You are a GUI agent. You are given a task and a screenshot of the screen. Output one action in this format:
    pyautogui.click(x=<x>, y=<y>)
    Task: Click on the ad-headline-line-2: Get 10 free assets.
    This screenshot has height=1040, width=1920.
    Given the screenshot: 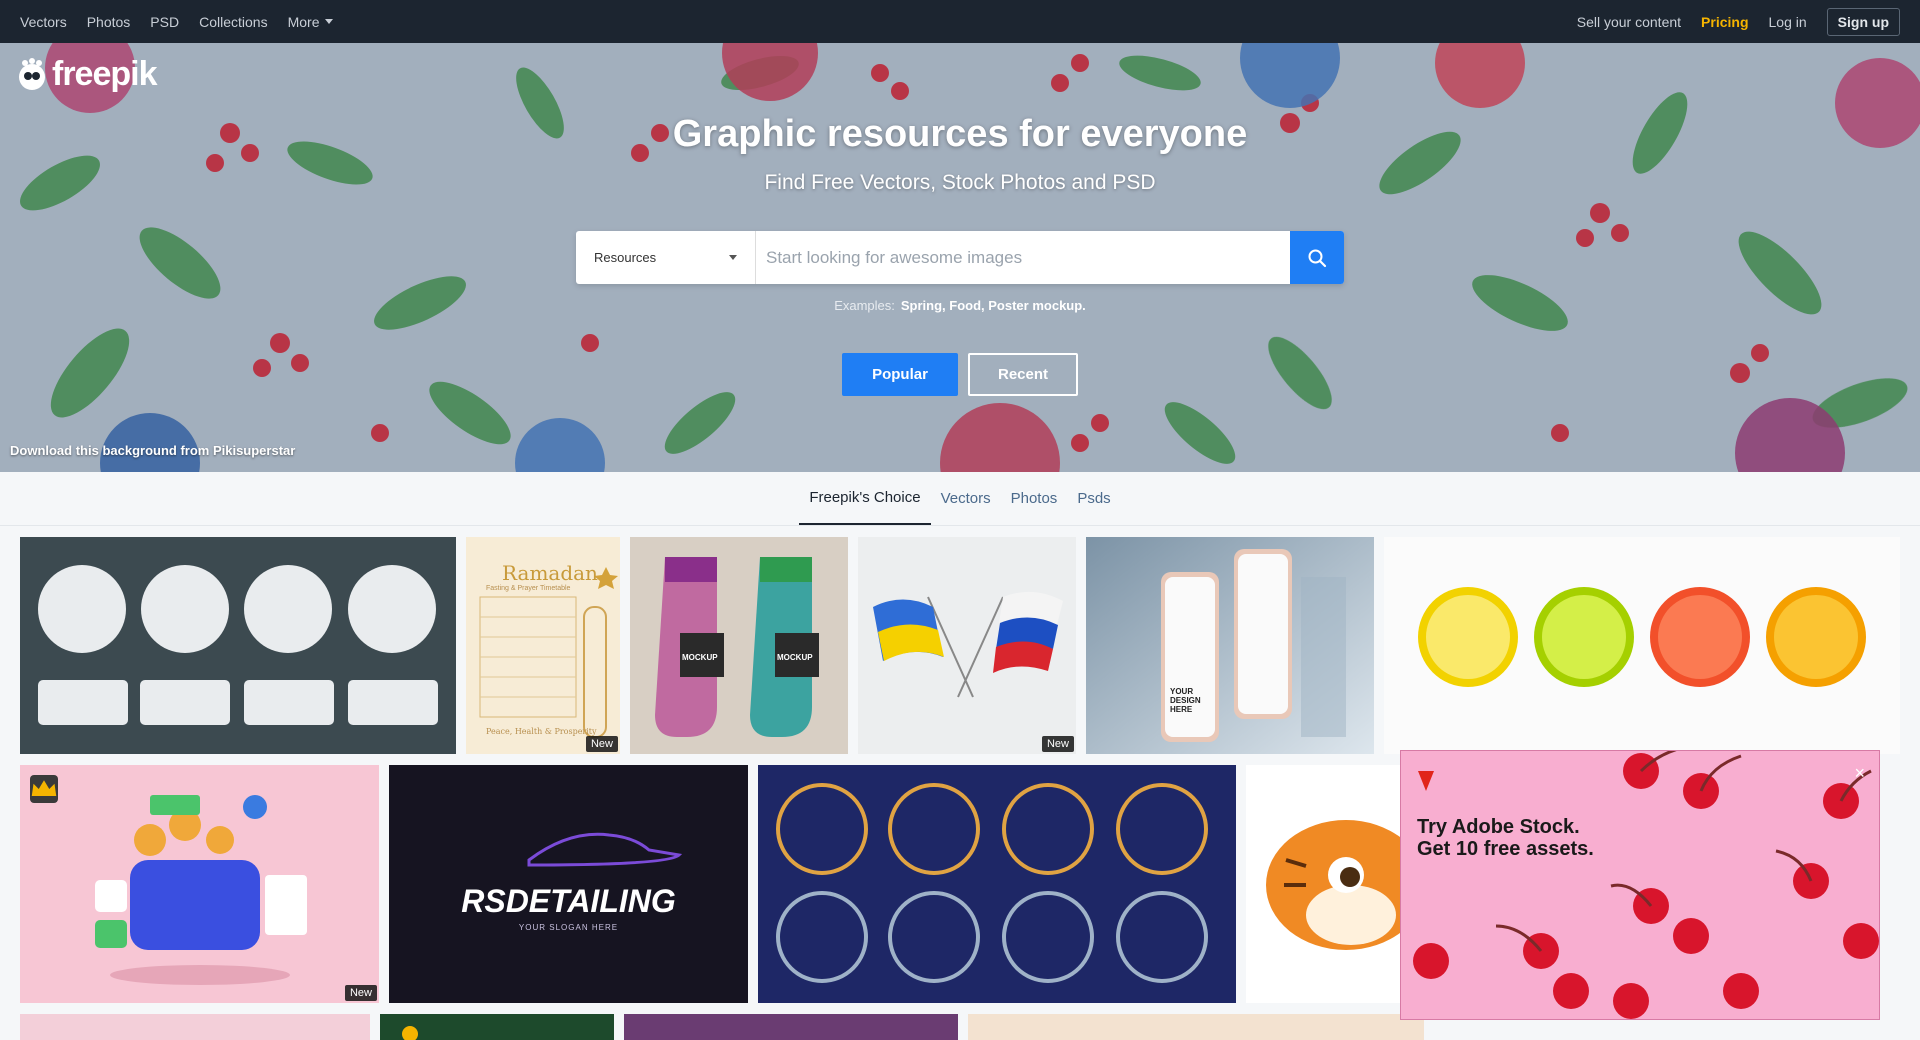 What is the action you would take?
    pyautogui.click(x=1505, y=849)
    